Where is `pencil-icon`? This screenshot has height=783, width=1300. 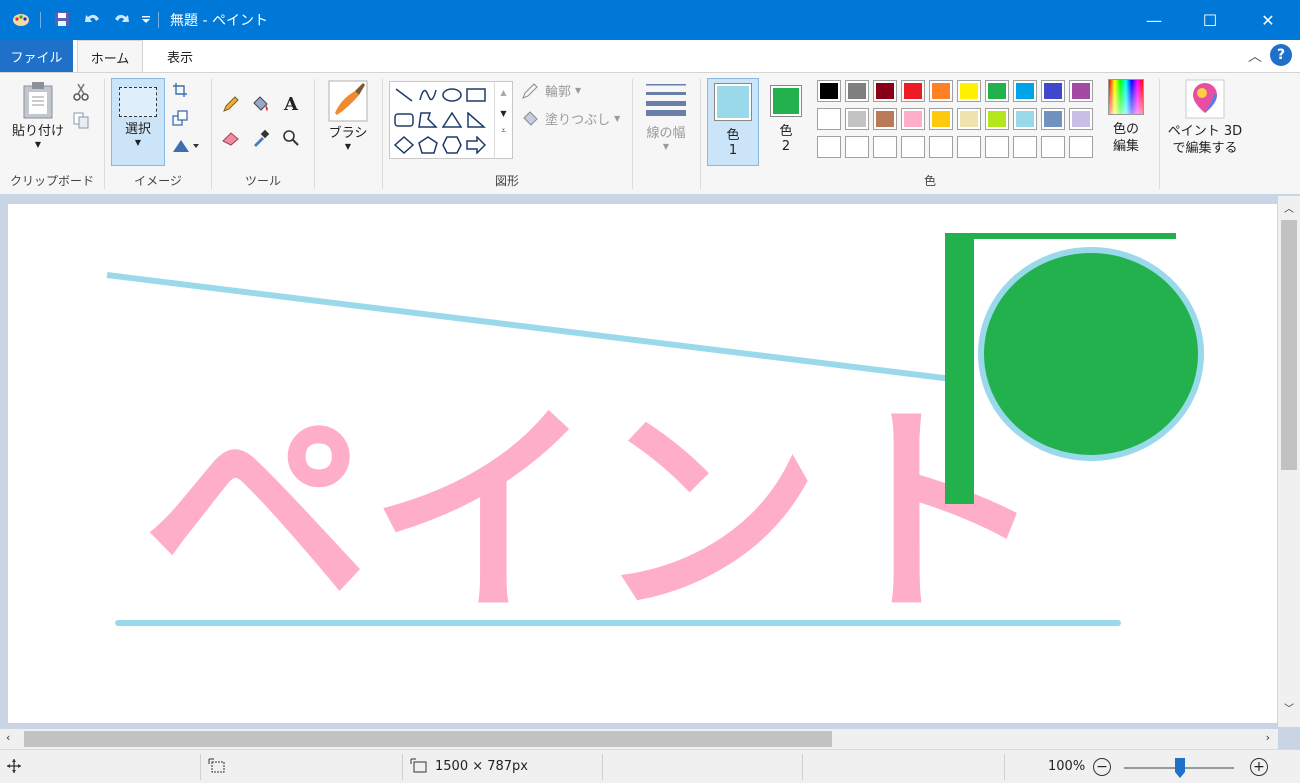 pencil-icon is located at coordinates (231, 104).